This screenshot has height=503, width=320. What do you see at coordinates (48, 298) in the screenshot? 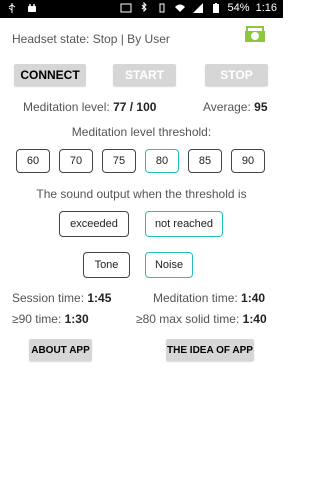
I see `session-time-label: Session time:` at bounding box center [48, 298].